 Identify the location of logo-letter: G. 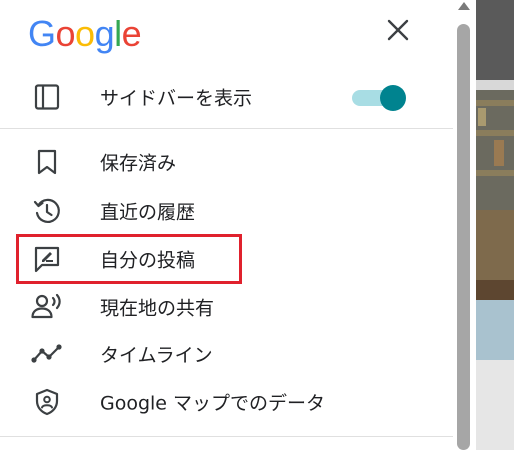
(42, 33).